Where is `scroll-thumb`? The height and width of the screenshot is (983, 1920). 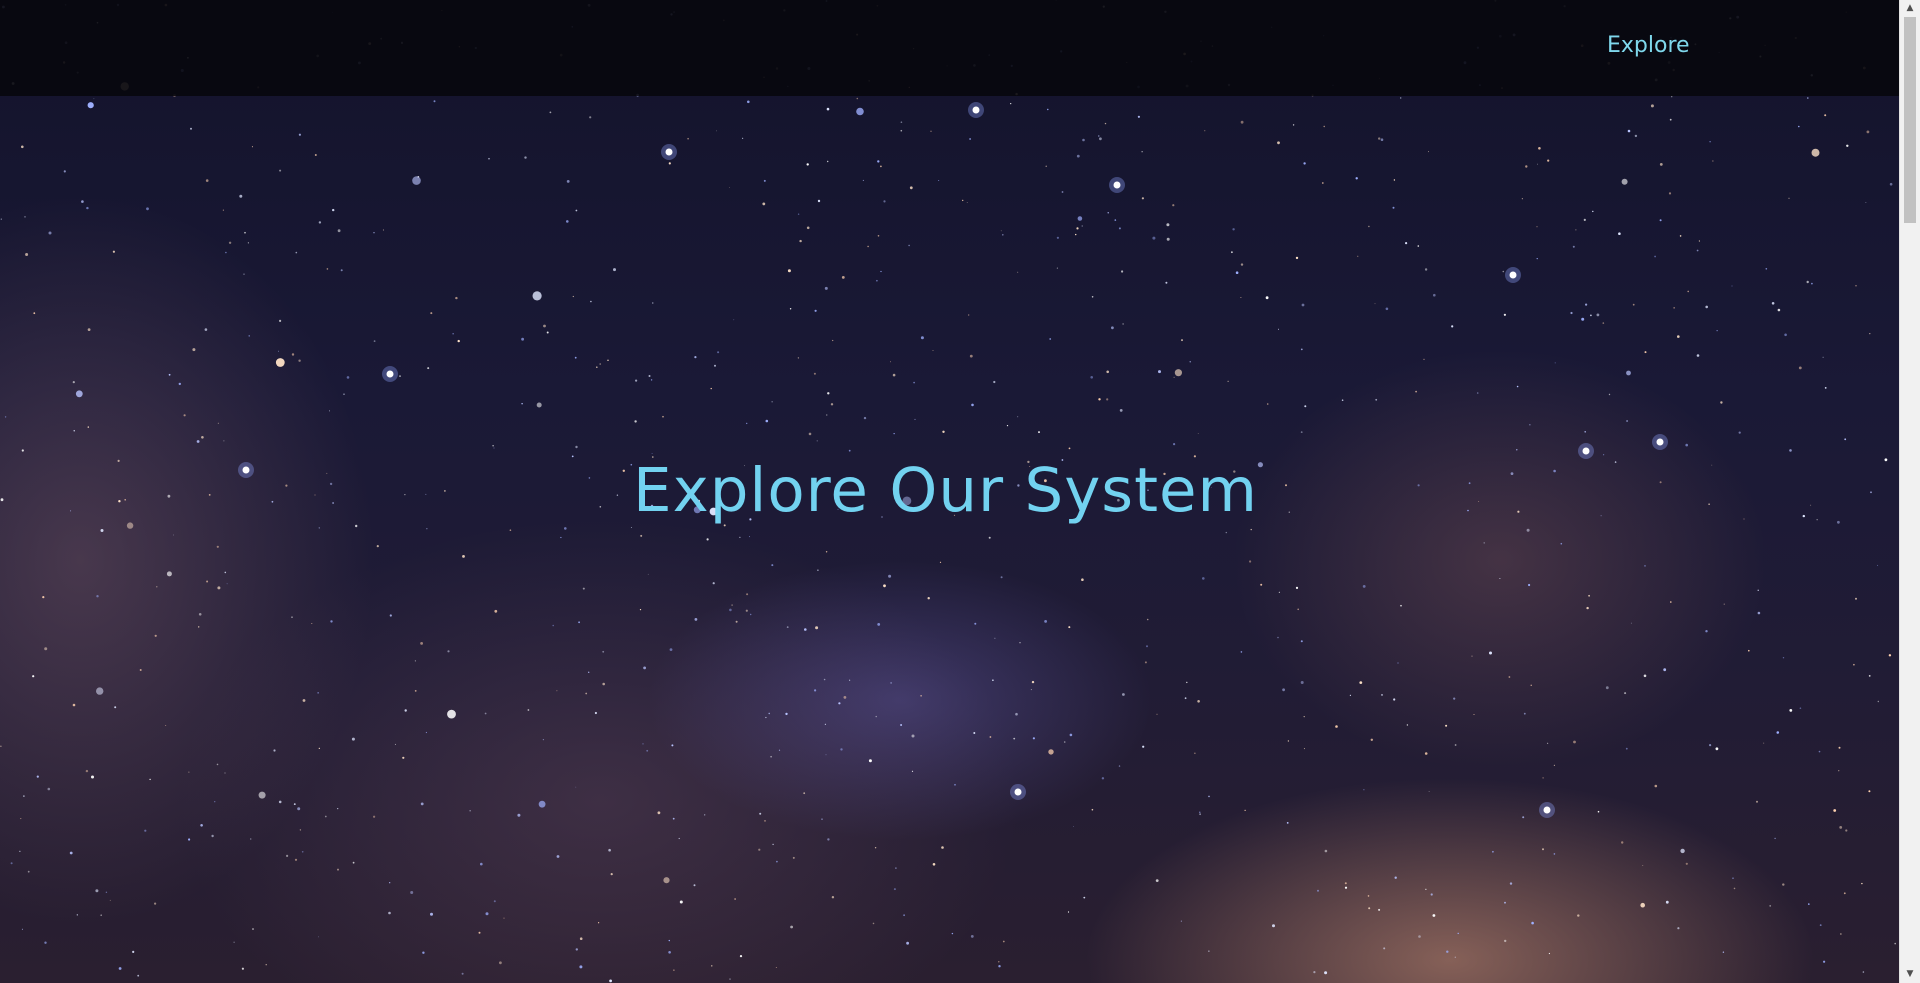
scroll-thumb is located at coordinates (1910, 120).